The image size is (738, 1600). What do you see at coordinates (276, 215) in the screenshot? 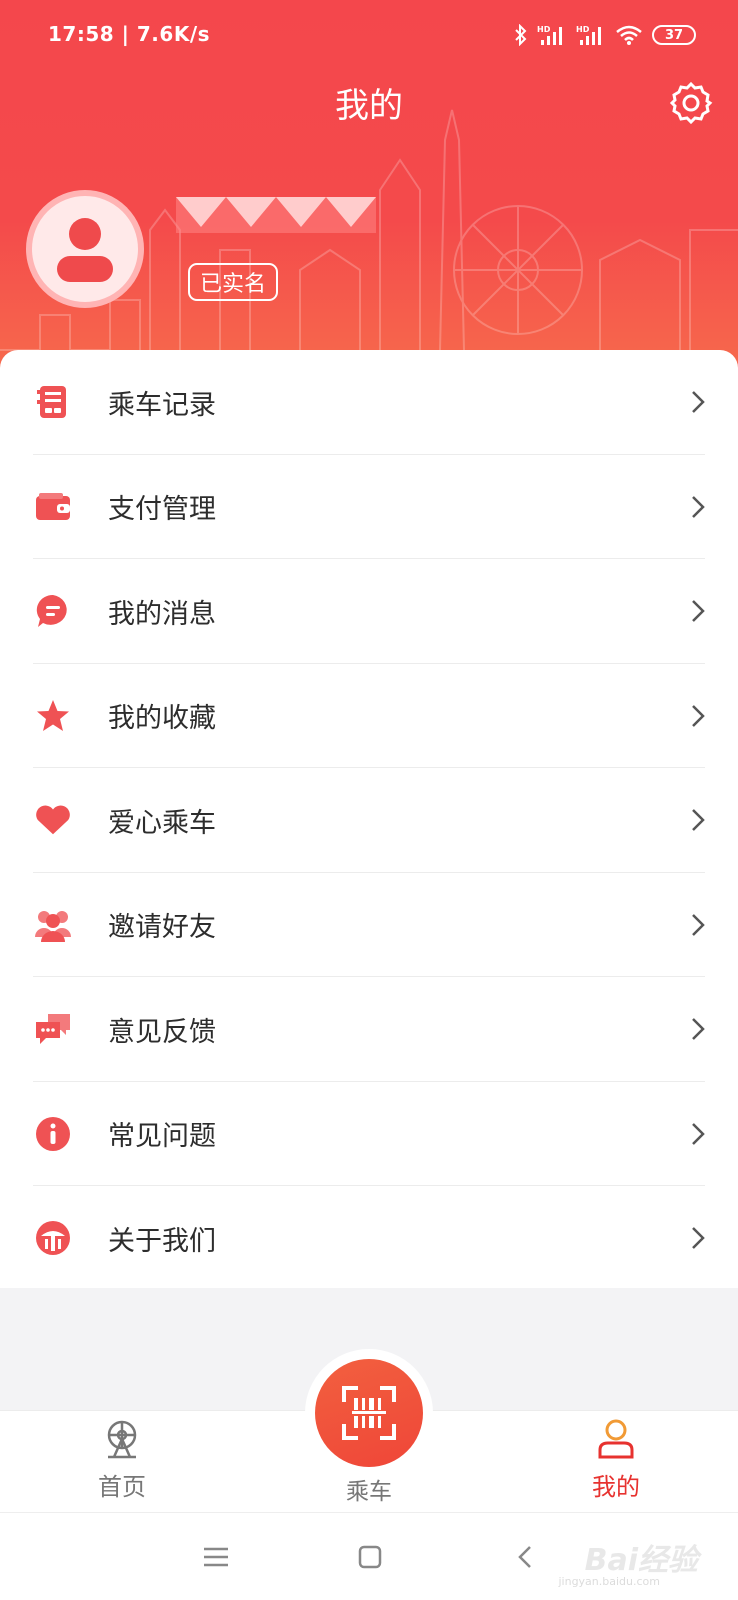
I see `masked-username` at bounding box center [276, 215].